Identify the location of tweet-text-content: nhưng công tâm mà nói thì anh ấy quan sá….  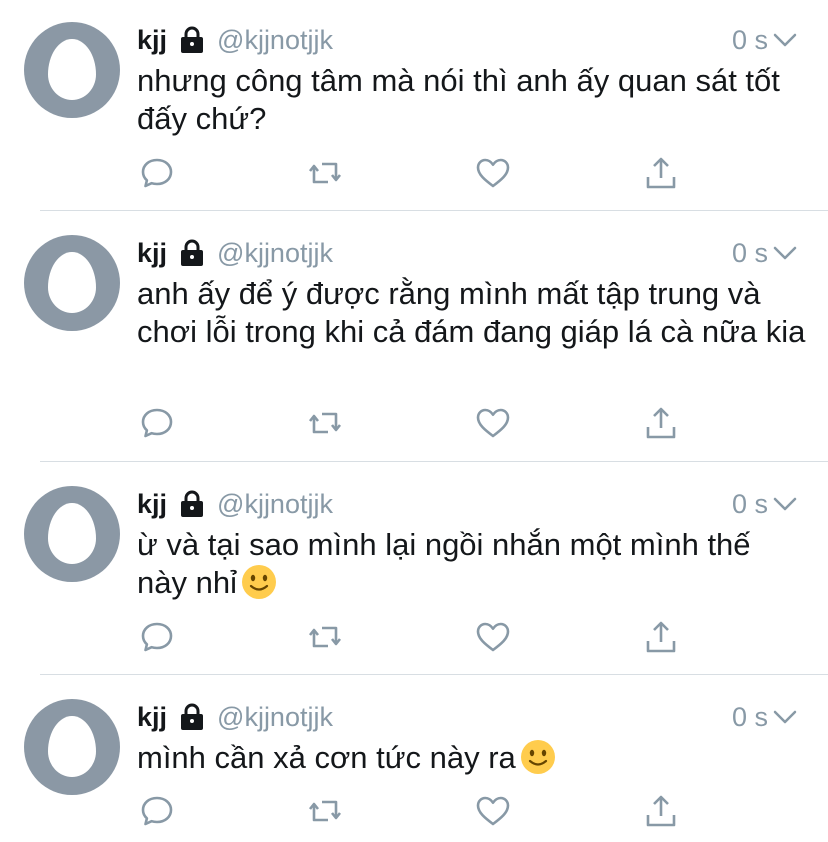
(458, 99).